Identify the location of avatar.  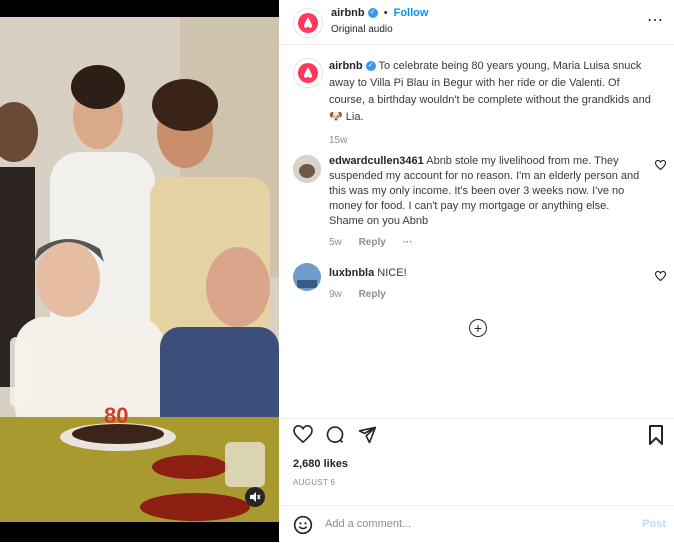
(308, 23).